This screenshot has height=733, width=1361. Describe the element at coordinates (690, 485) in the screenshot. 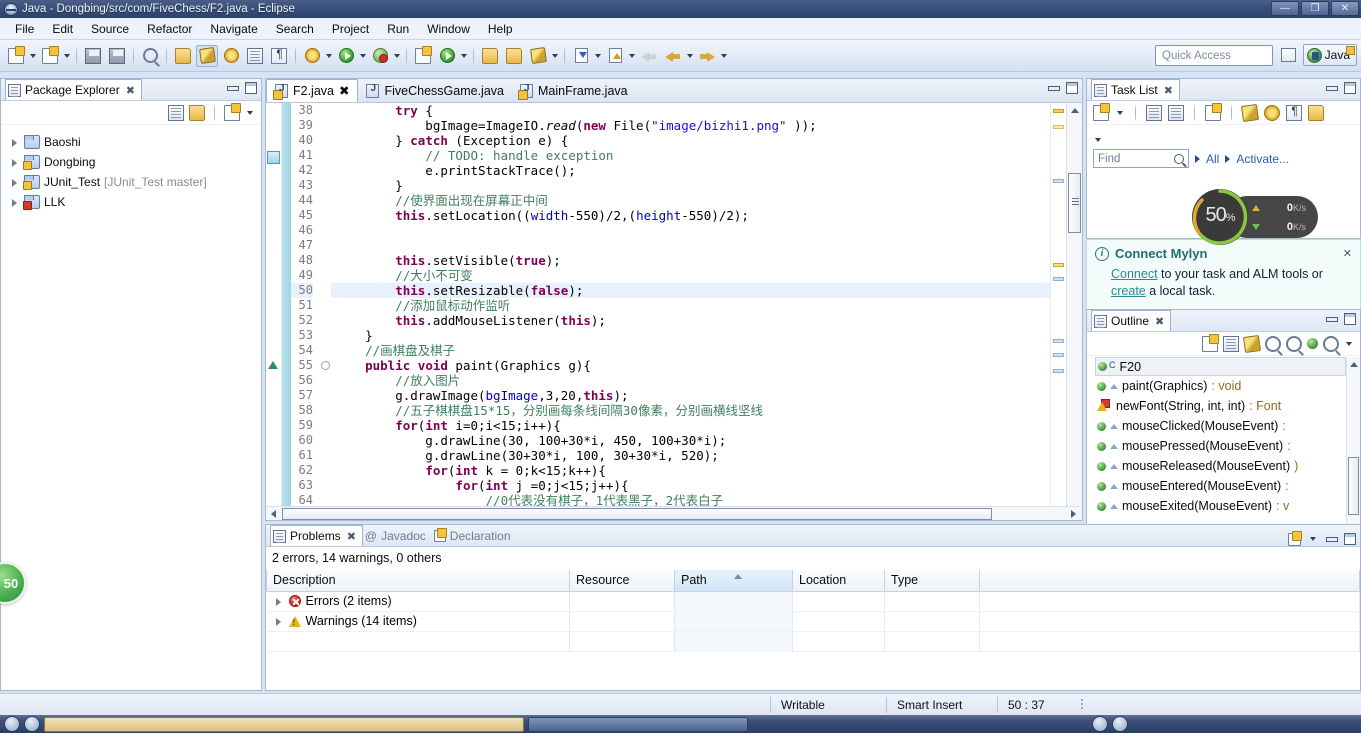

I see `code-line: for(int j =0;j<15;j++){` at that location.